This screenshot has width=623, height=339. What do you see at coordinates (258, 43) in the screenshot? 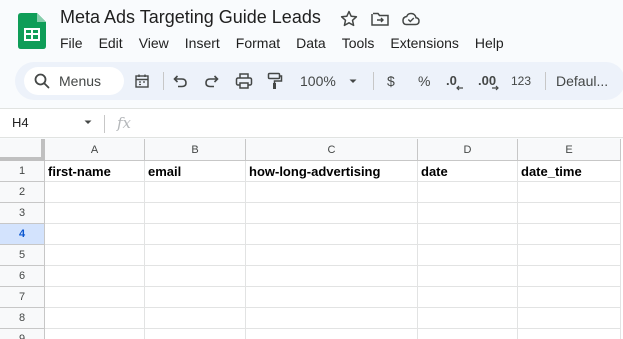
I see `menu-format: Format` at bounding box center [258, 43].